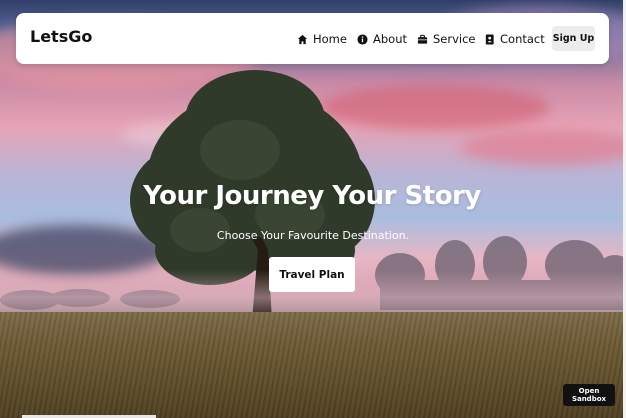  I want to click on nav-home-label: Home, so click(330, 39).